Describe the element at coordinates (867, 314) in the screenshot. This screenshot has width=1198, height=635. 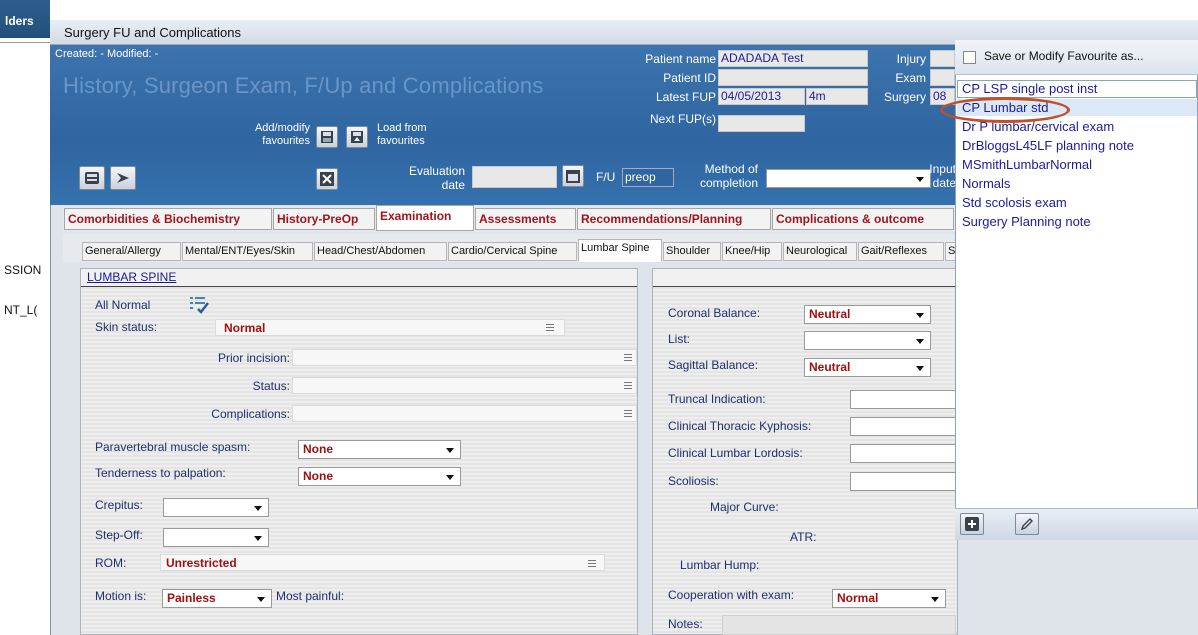
I see `coronal-balance-select: Neutral` at that location.